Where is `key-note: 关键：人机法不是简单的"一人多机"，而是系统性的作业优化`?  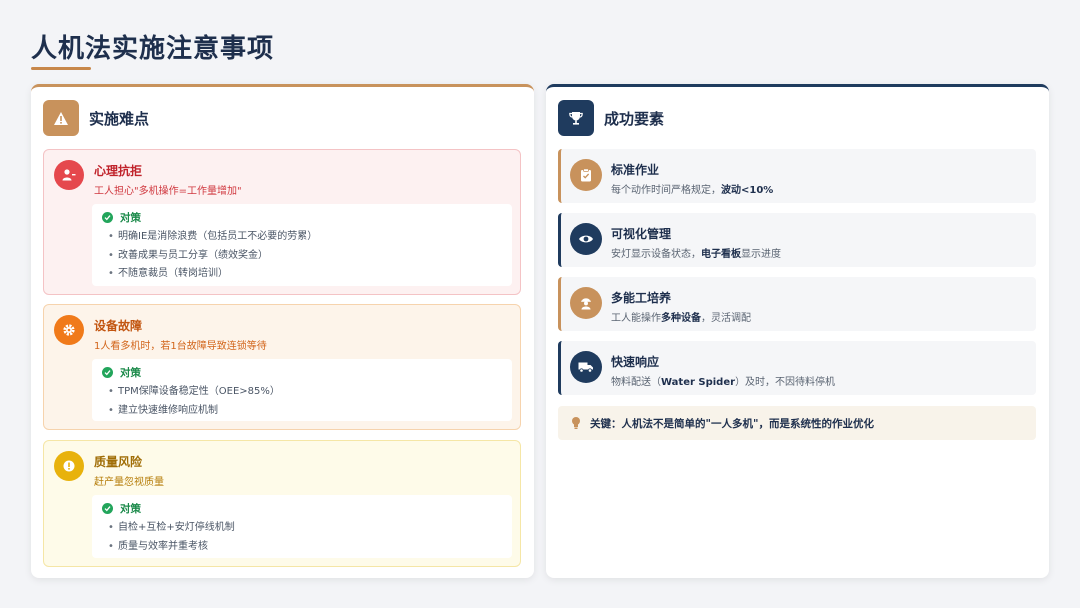 key-note: 关键：人机法不是简单的"一人多机"，而是系统性的作业优化 is located at coordinates (797, 423).